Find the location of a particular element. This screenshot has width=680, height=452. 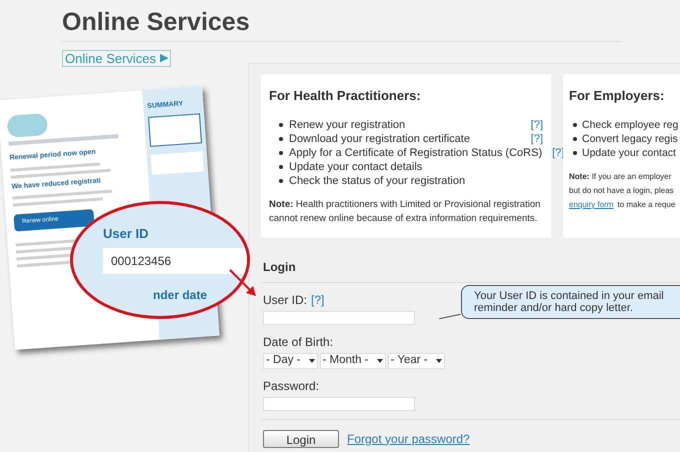

pointer-arrow is located at coordinates (243, 283).